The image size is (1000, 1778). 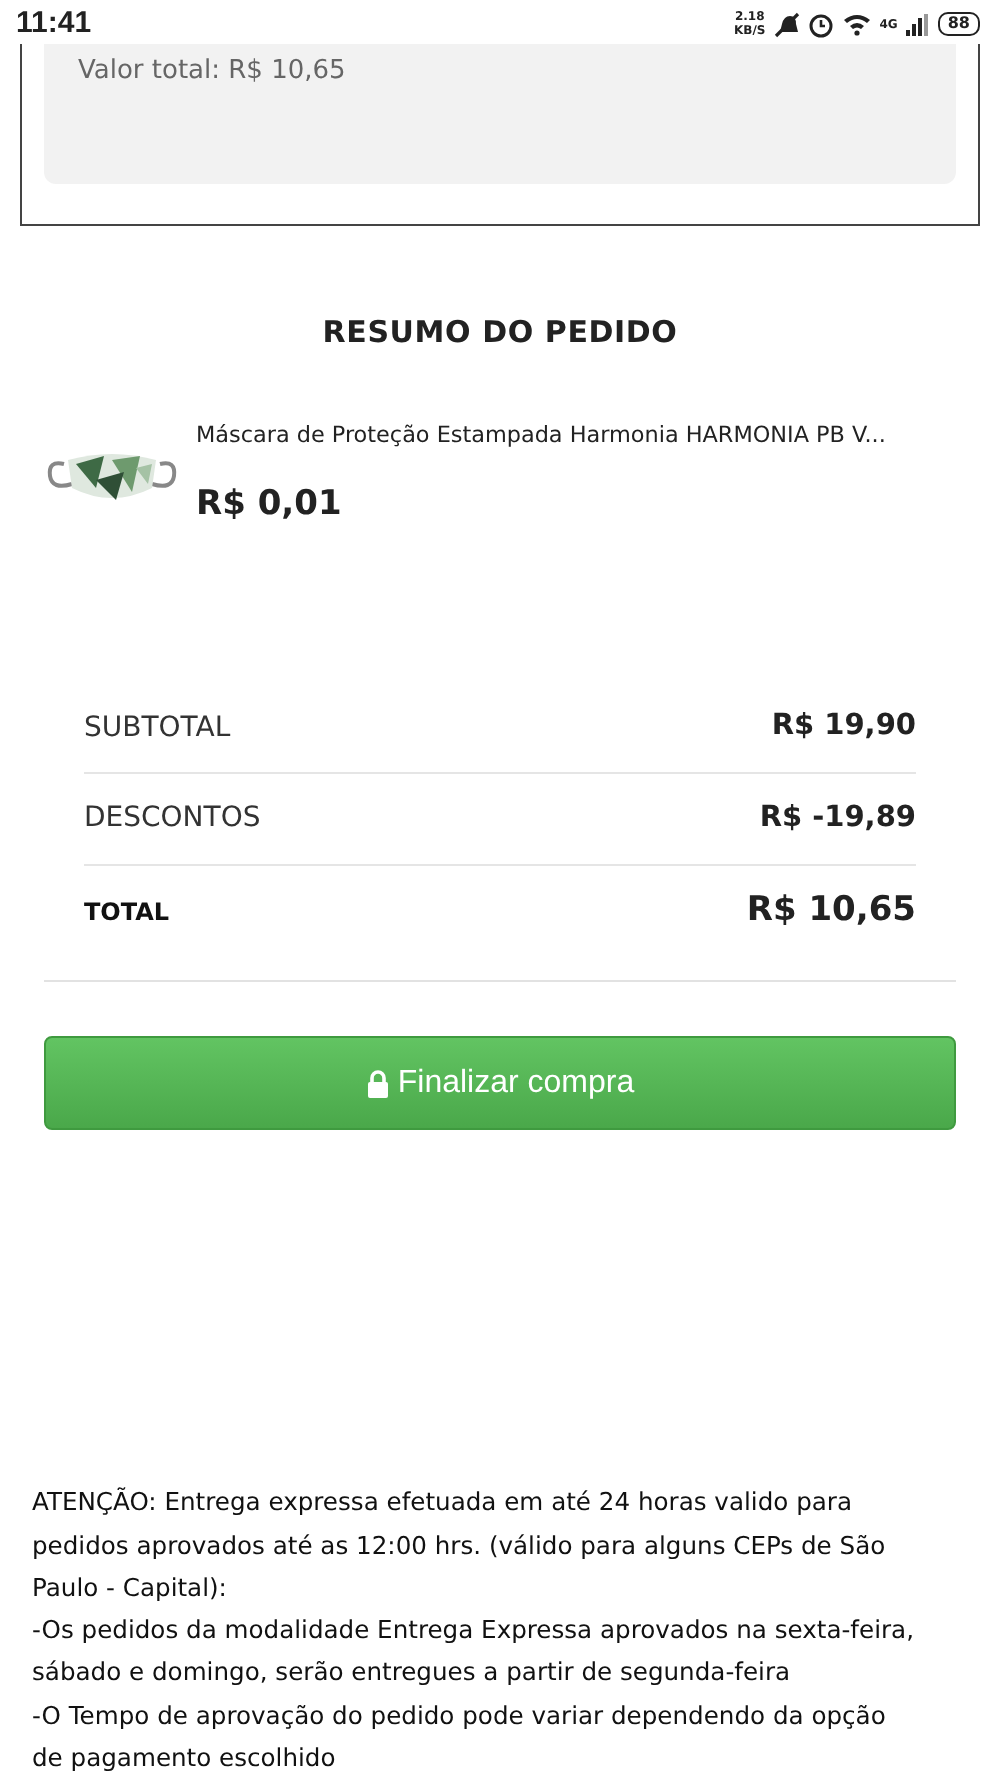 I want to click on clock-time: 11:41, so click(x=54, y=23).